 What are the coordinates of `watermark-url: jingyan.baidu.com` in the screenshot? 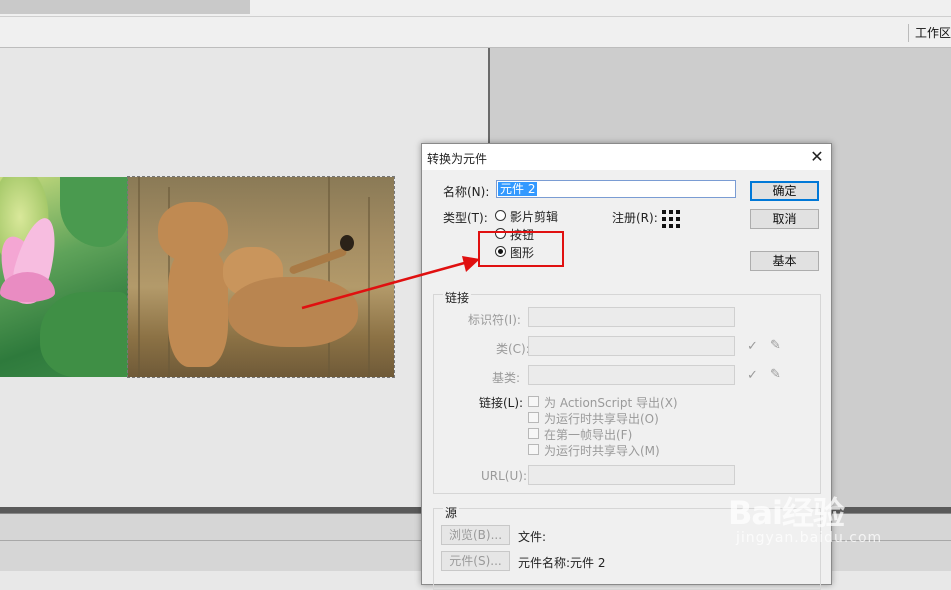 It's located at (809, 538).